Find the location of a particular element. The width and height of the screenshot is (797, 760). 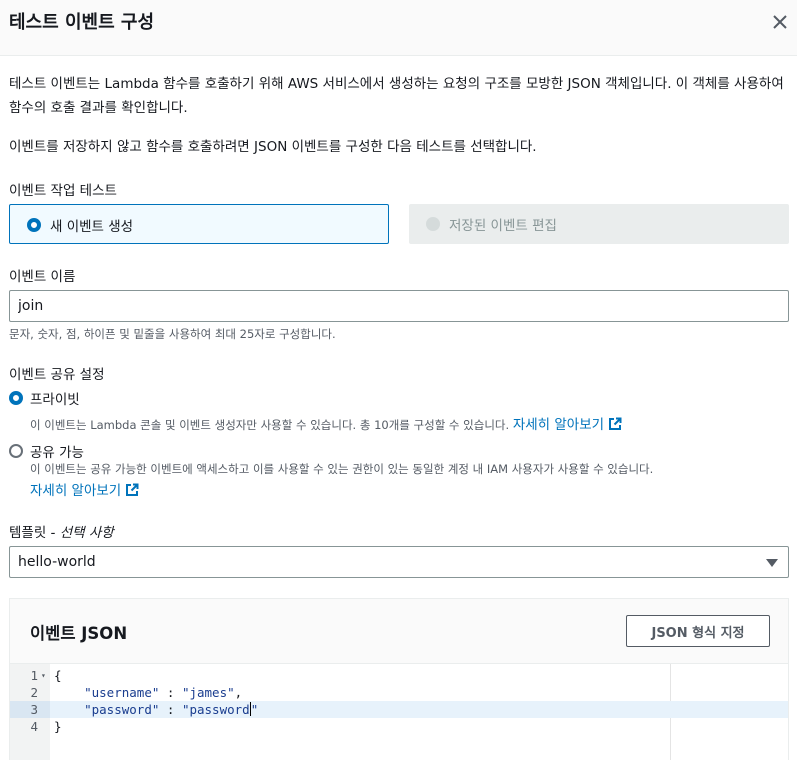

event-json-title: 이벤트 JSON is located at coordinates (79, 633).